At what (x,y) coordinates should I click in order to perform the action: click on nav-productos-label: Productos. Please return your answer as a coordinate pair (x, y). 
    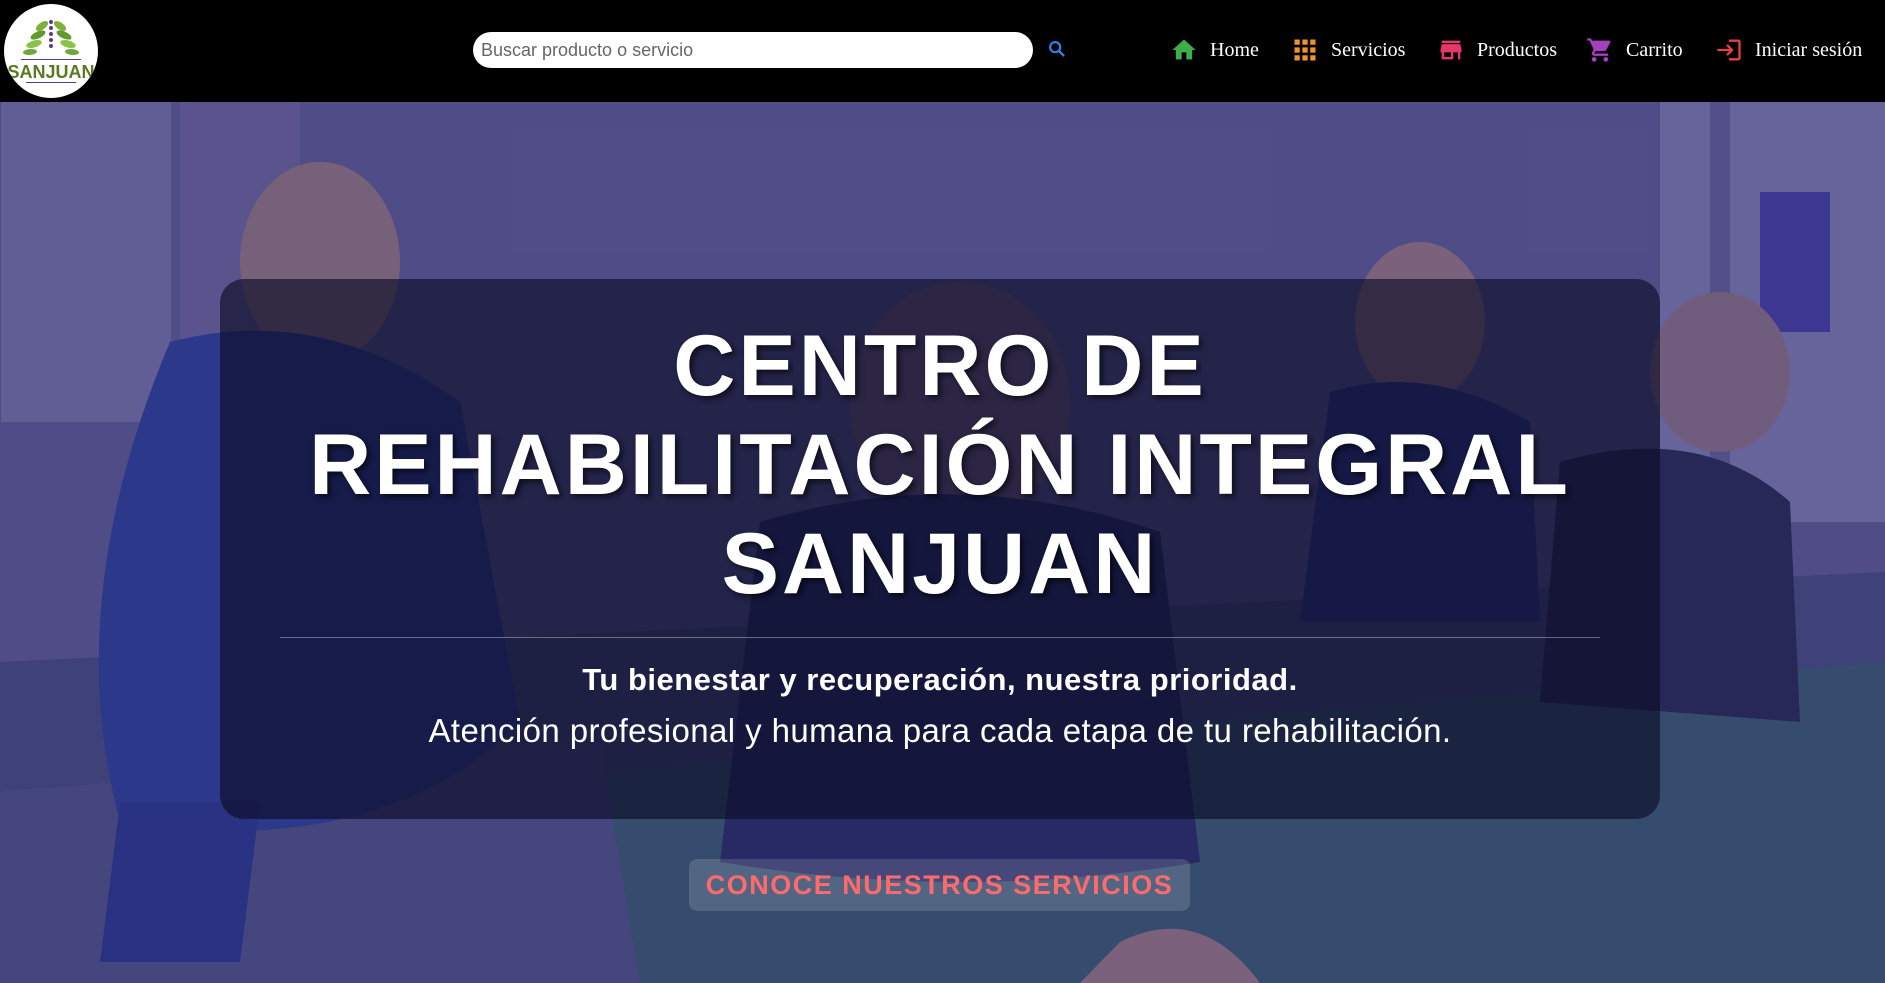
    Looking at the image, I should click on (1517, 49).